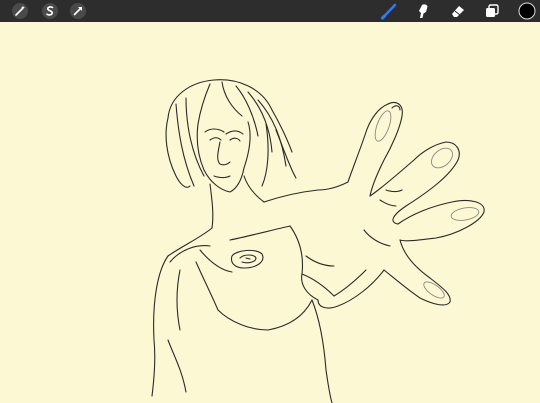 The image size is (540, 403). What do you see at coordinates (423, 11) in the screenshot?
I see `smudge-icon` at bounding box center [423, 11].